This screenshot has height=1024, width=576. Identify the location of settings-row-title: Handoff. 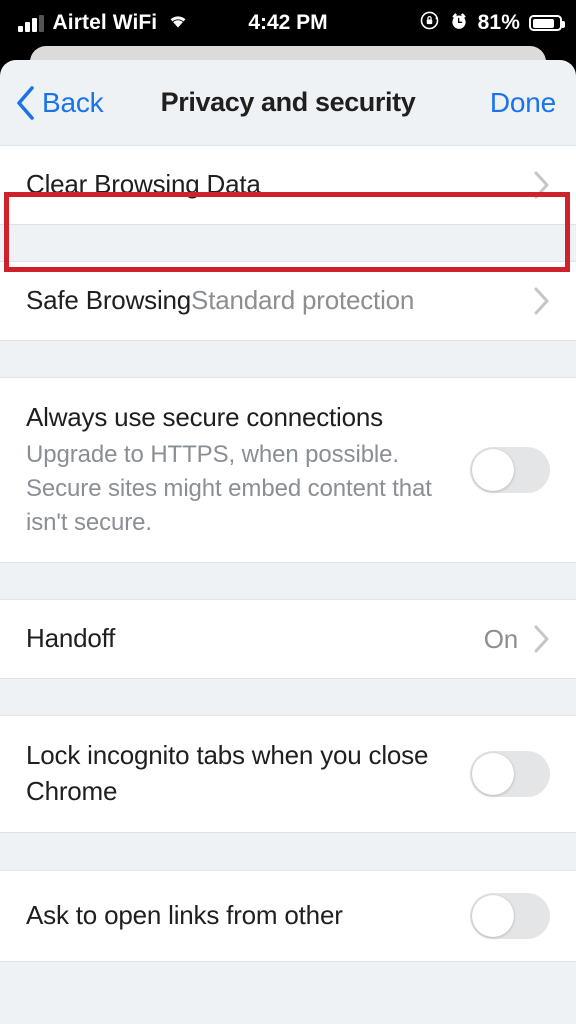
(71, 638).